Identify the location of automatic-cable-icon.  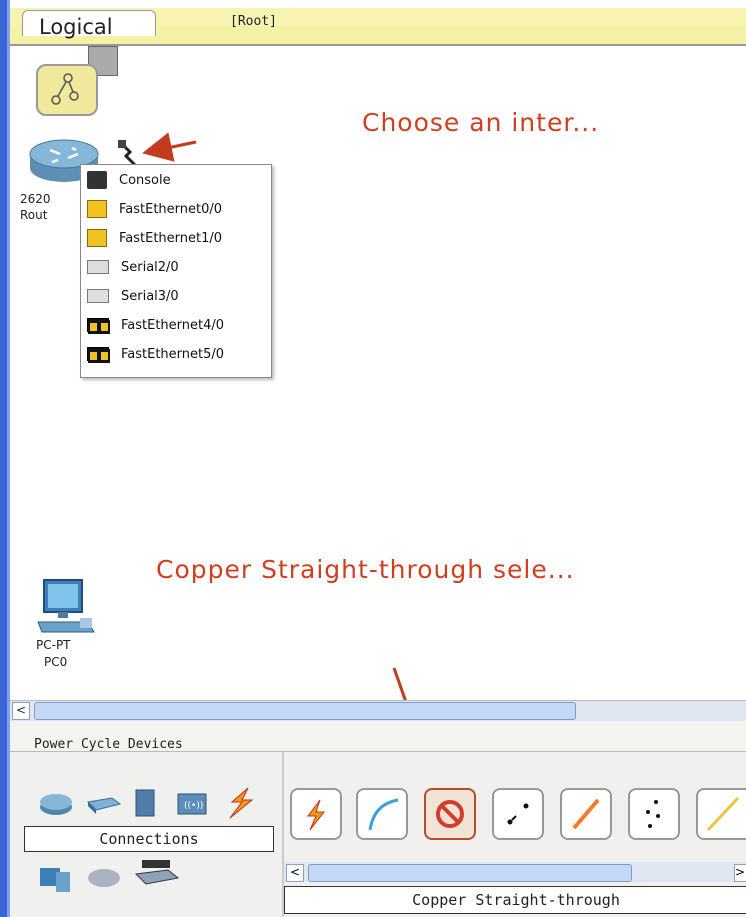
(316, 815).